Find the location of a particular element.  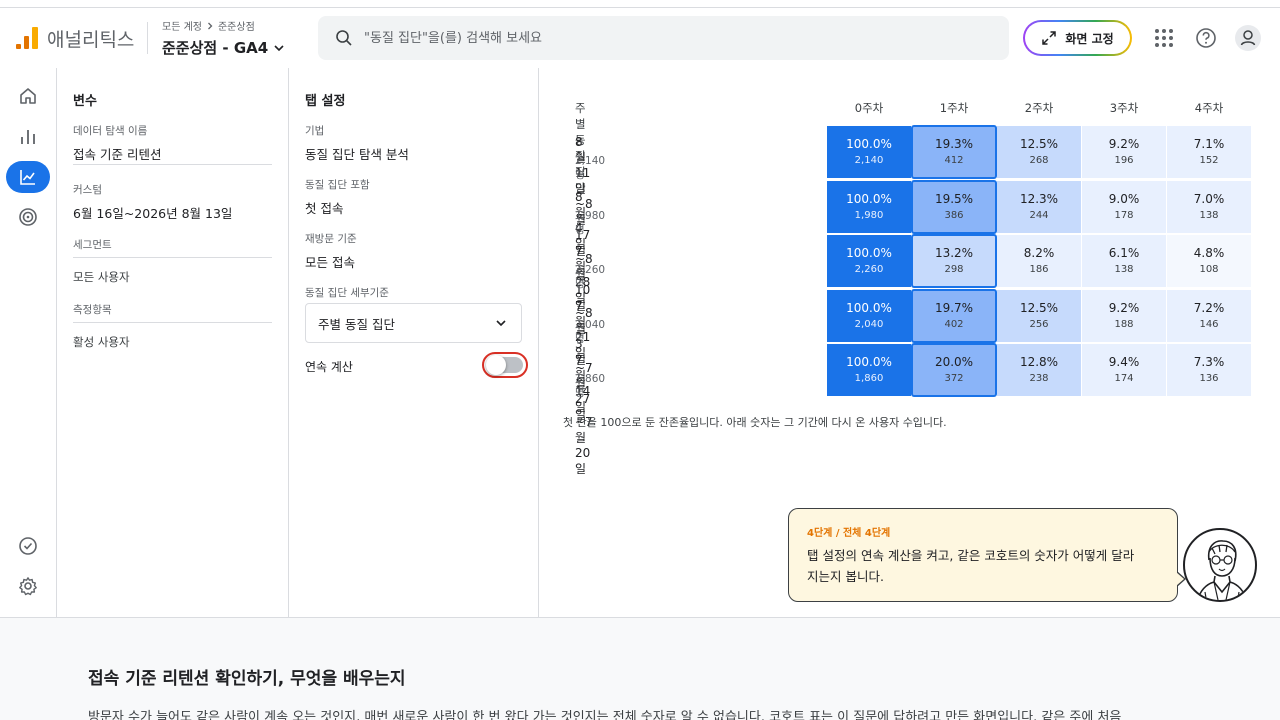

nav-home is located at coordinates (28, 96).